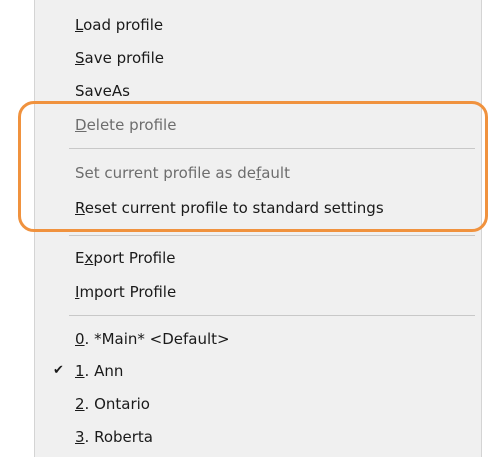  I want to click on menu-item-save-as: SaveAs, so click(102, 91).